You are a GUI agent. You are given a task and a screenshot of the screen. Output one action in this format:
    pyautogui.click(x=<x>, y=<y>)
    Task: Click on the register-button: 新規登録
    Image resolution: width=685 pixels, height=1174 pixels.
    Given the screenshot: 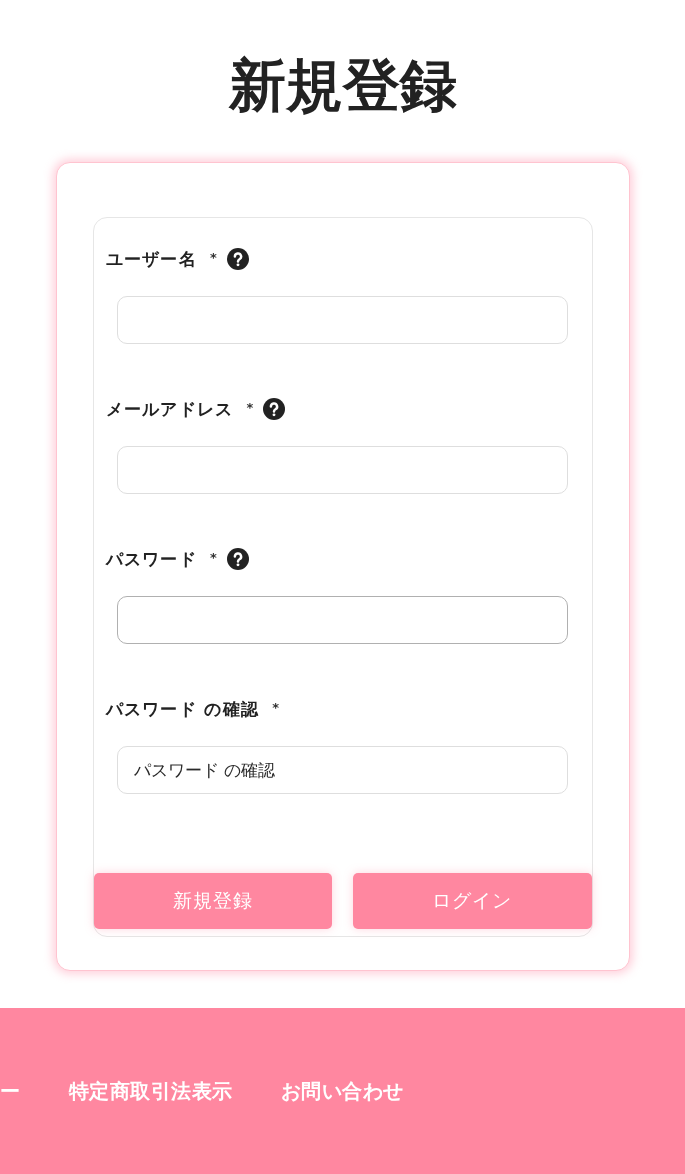 What is the action you would take?
    pyautogui.click(x=212, y=901)
    